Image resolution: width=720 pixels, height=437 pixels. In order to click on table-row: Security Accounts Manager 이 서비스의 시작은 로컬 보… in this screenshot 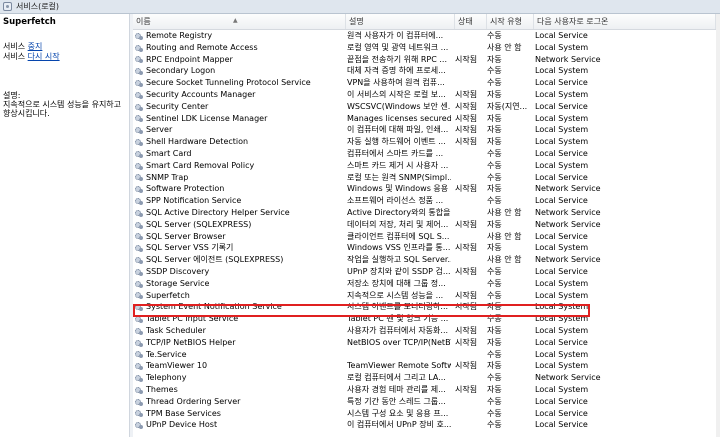, I will do `click(426, 95)`.